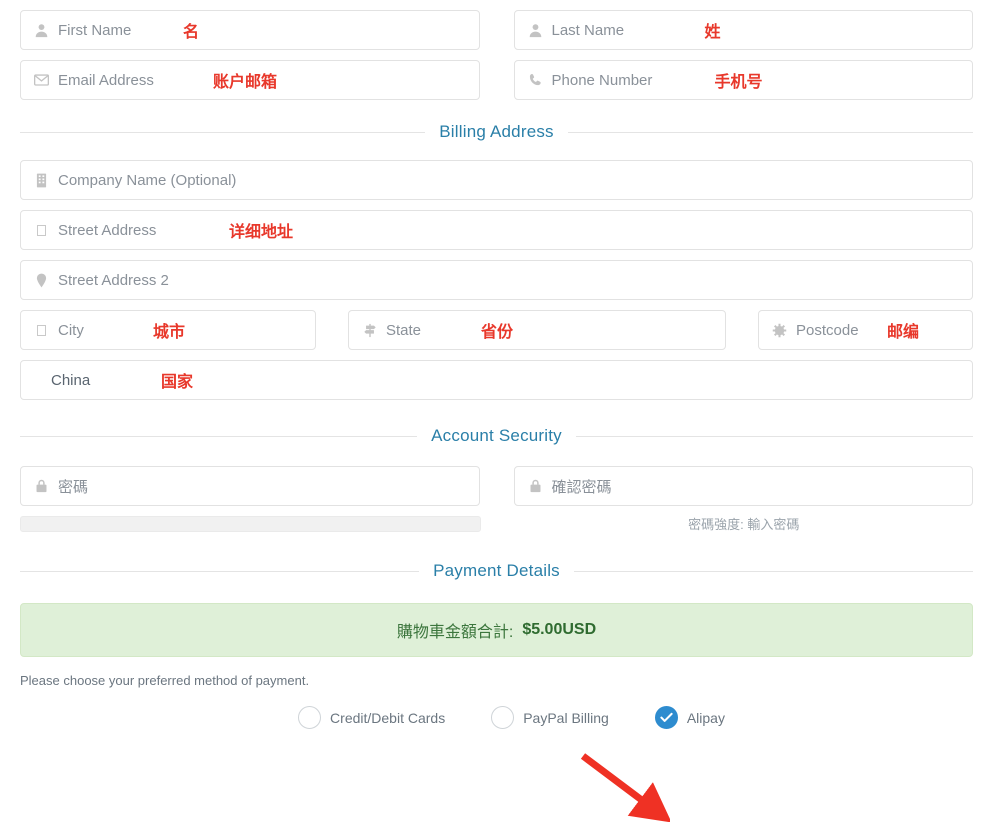 The height and width of the screenshot is (840, 993). What do you see at coordinates (404, 330) in the screenshot?
I see `state-placeholder: State` at bounding box center [404, 330].